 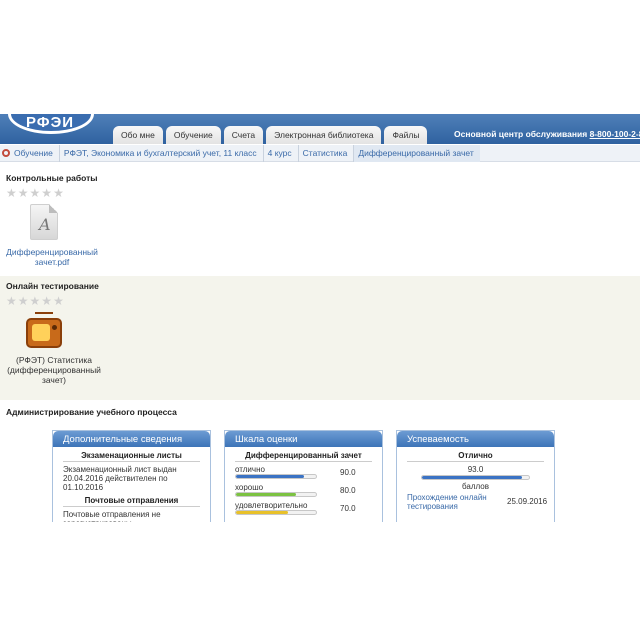 What do you see at coordinates (327, 153) in the screenshot?
I see `breadcrumb-subject: Статистика` at bounding box center [327, 153].